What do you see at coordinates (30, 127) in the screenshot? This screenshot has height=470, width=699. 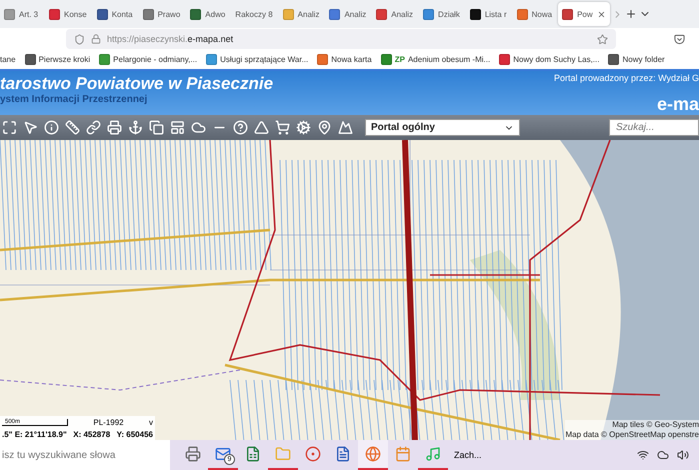 I see `pointer-icon` at bounding box center [30, 127].